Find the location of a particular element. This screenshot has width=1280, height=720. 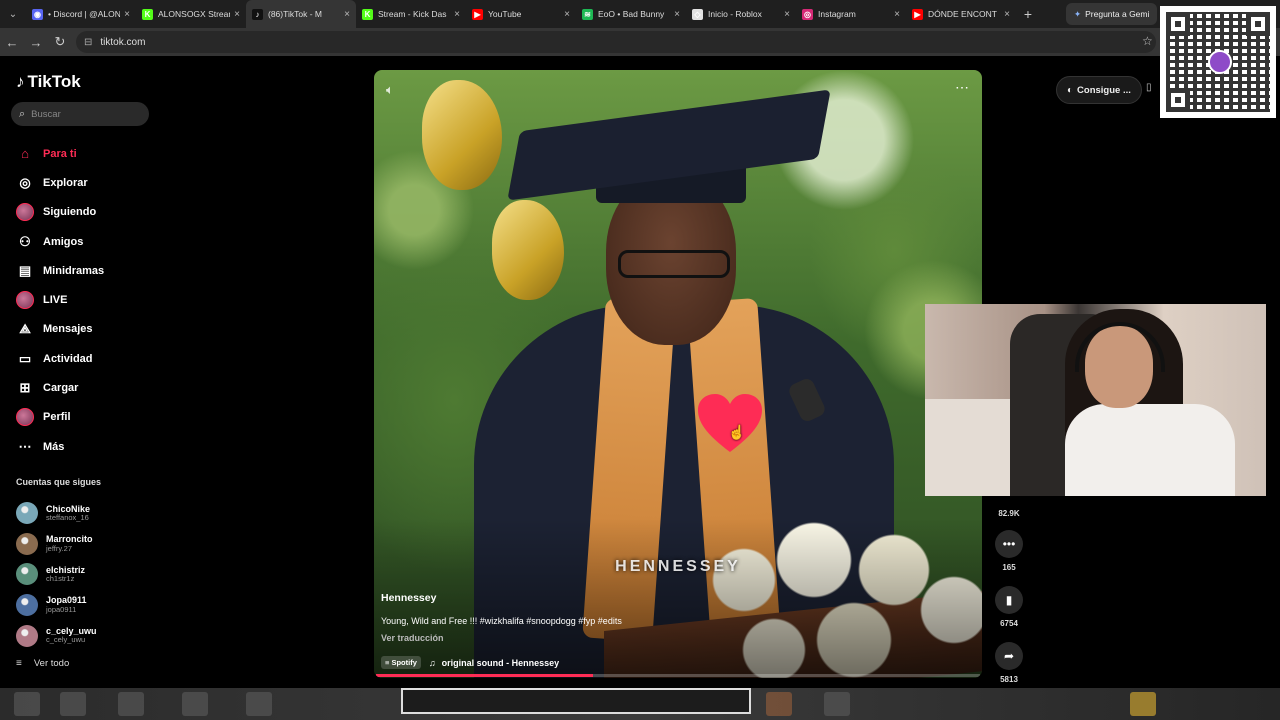

sound-row: ≡ Spotify ♫ original sound - Hennessey is located at coordinates (661, 662).